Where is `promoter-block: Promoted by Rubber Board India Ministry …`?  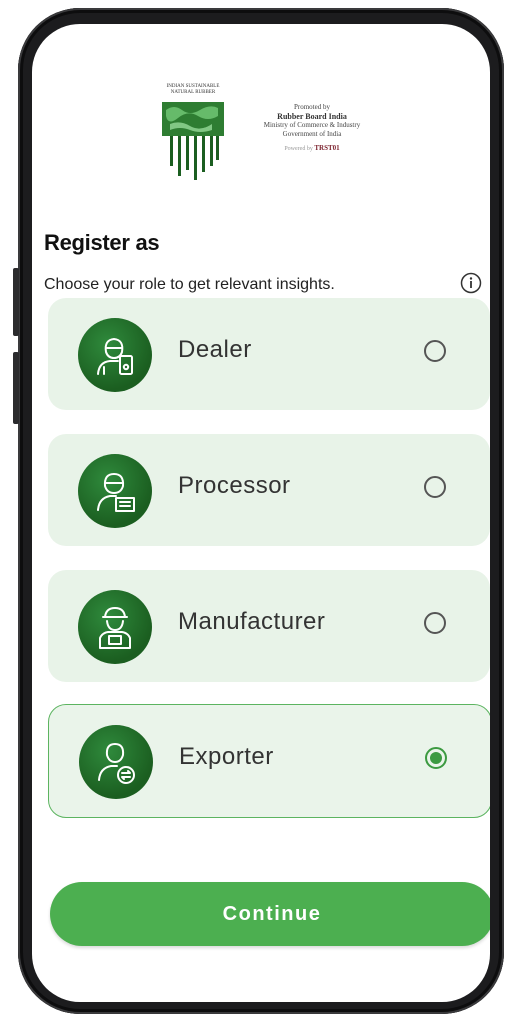
promoter-block: Promoted by Rubber Board India Ministry … is located at coordinates (312, 129).